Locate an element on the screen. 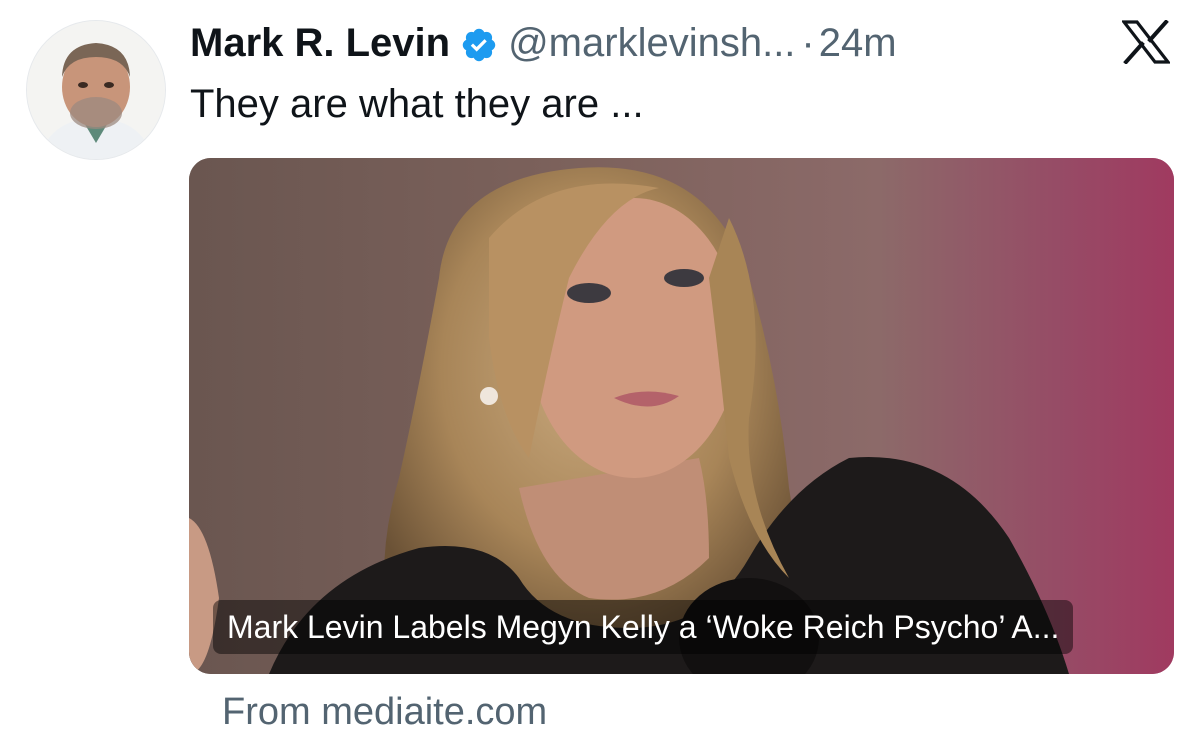 This screenshot has width=1200, height=739. tweet-timestamp: 24m is located at coordinates (858, 43).